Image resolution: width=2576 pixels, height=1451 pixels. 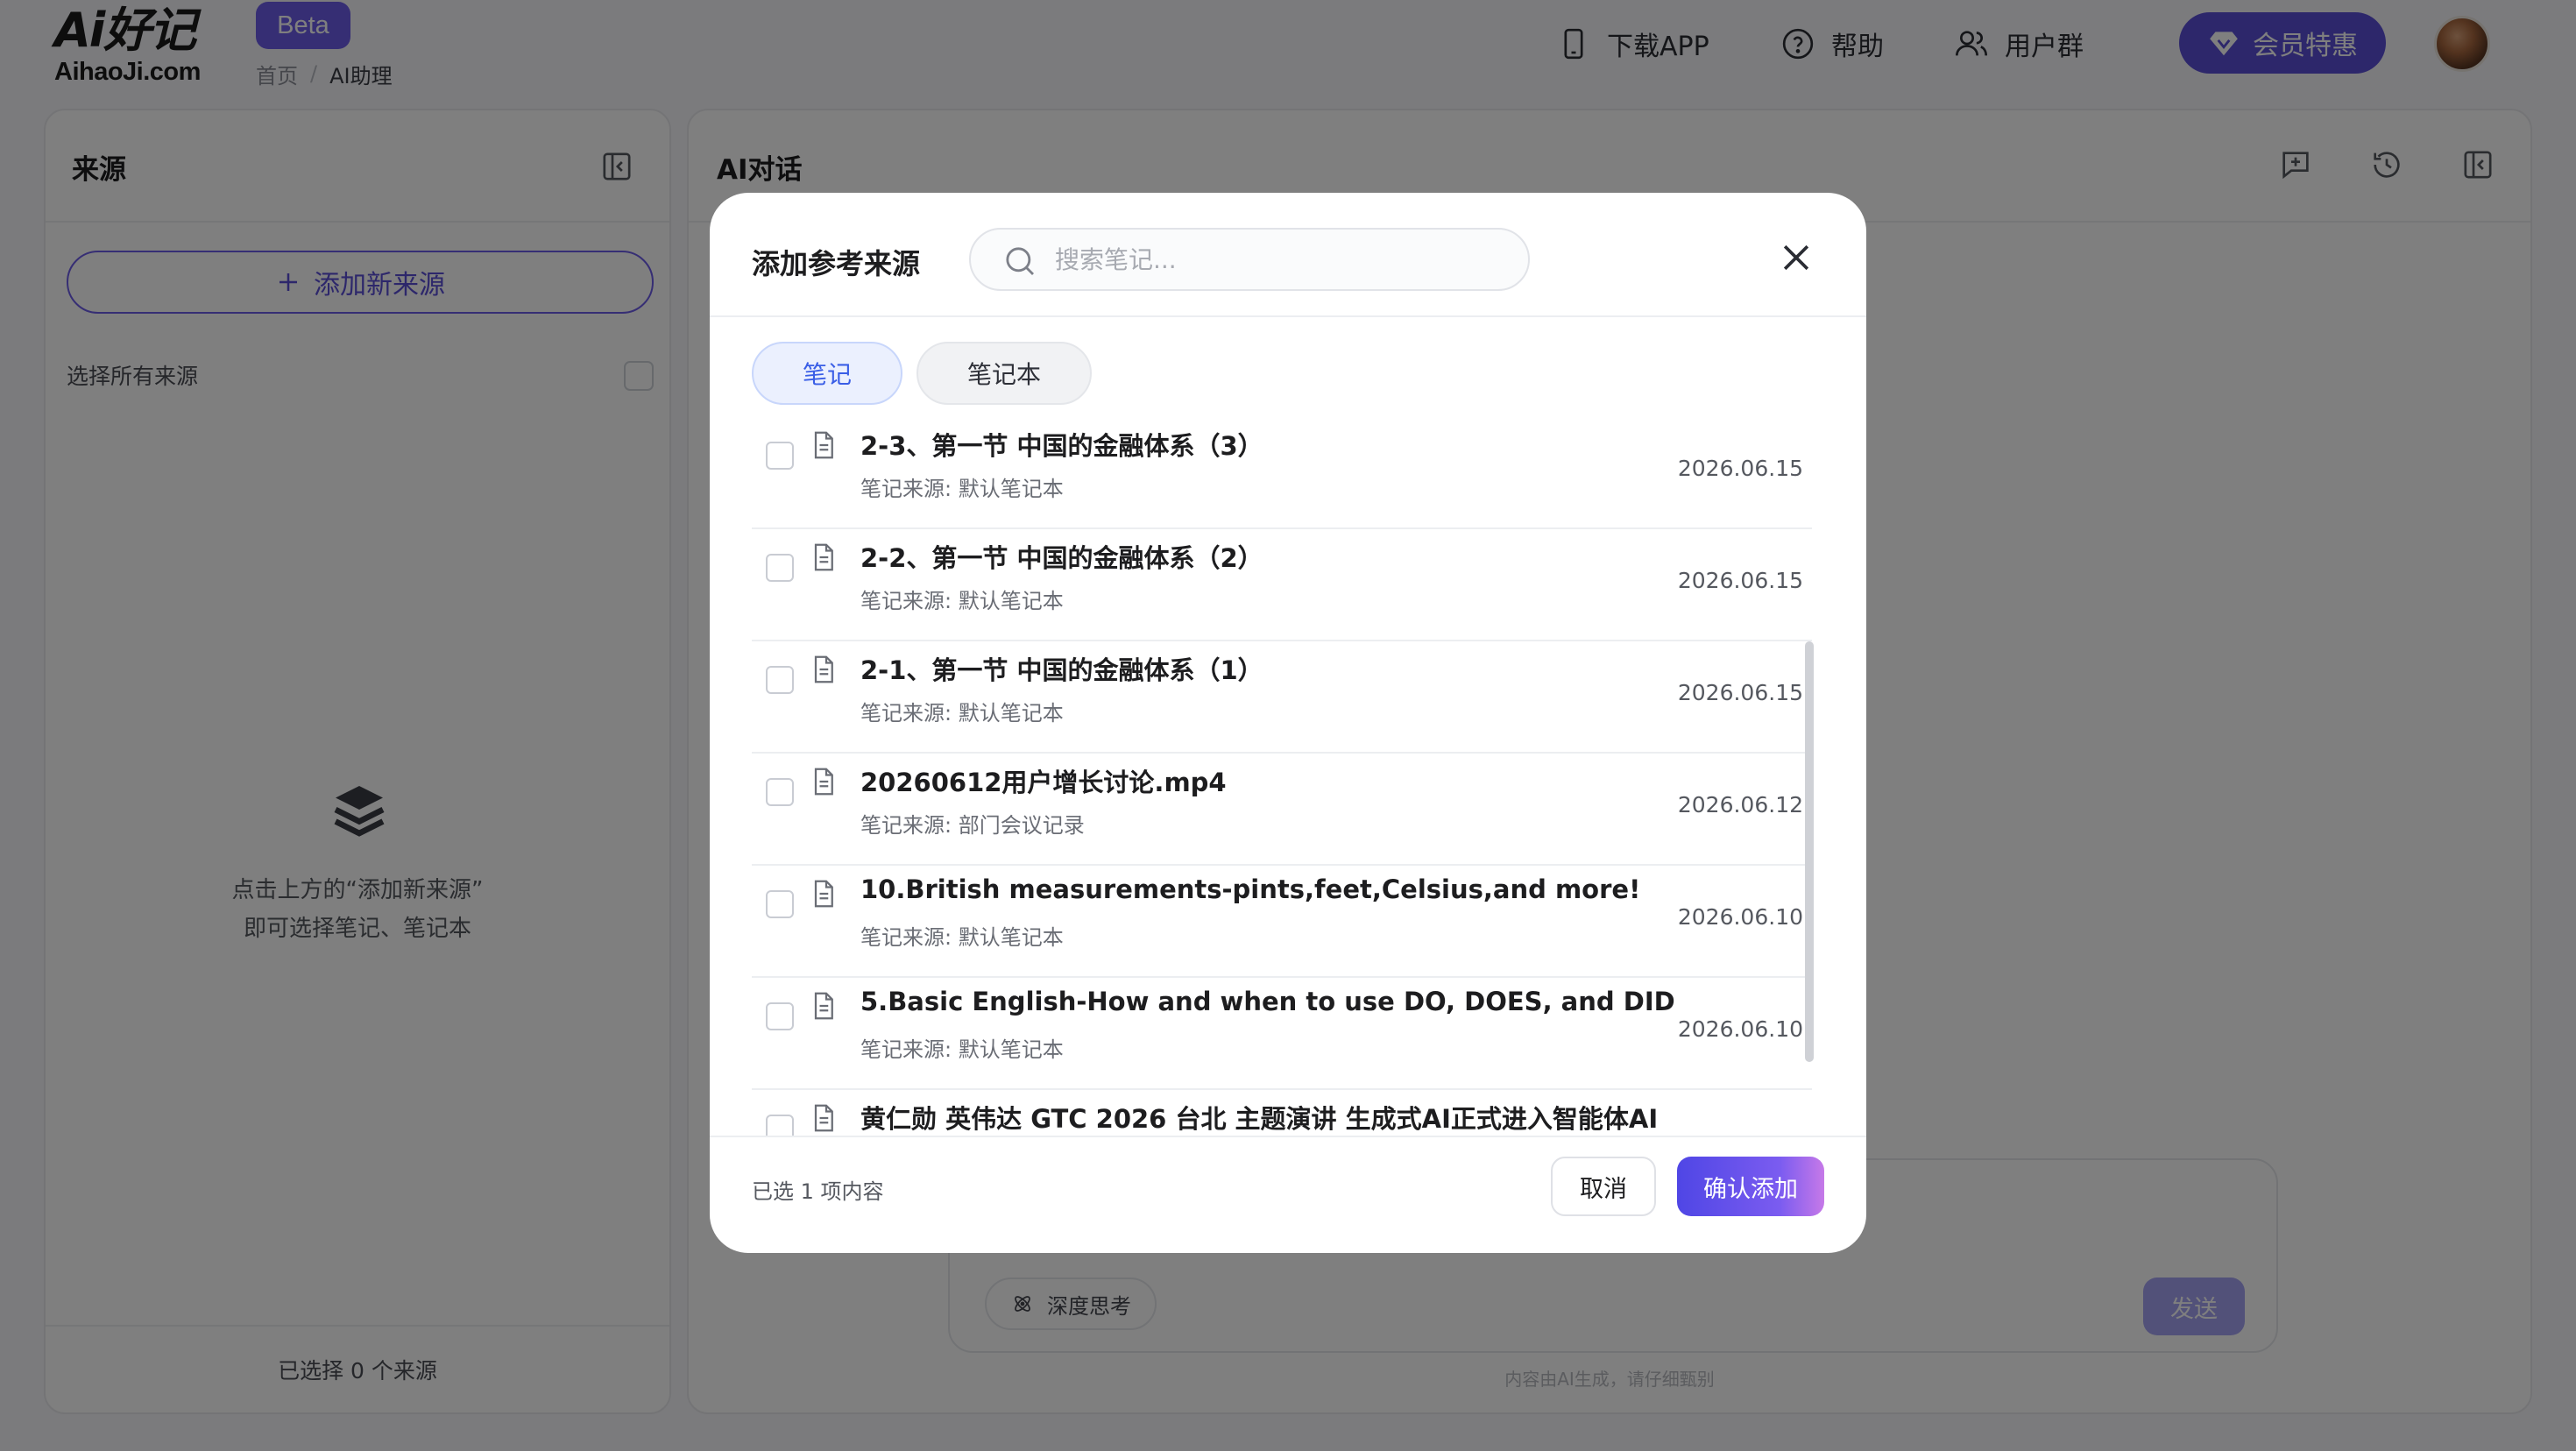 I want to click on note-search-box, so click(x=1249, y=259).